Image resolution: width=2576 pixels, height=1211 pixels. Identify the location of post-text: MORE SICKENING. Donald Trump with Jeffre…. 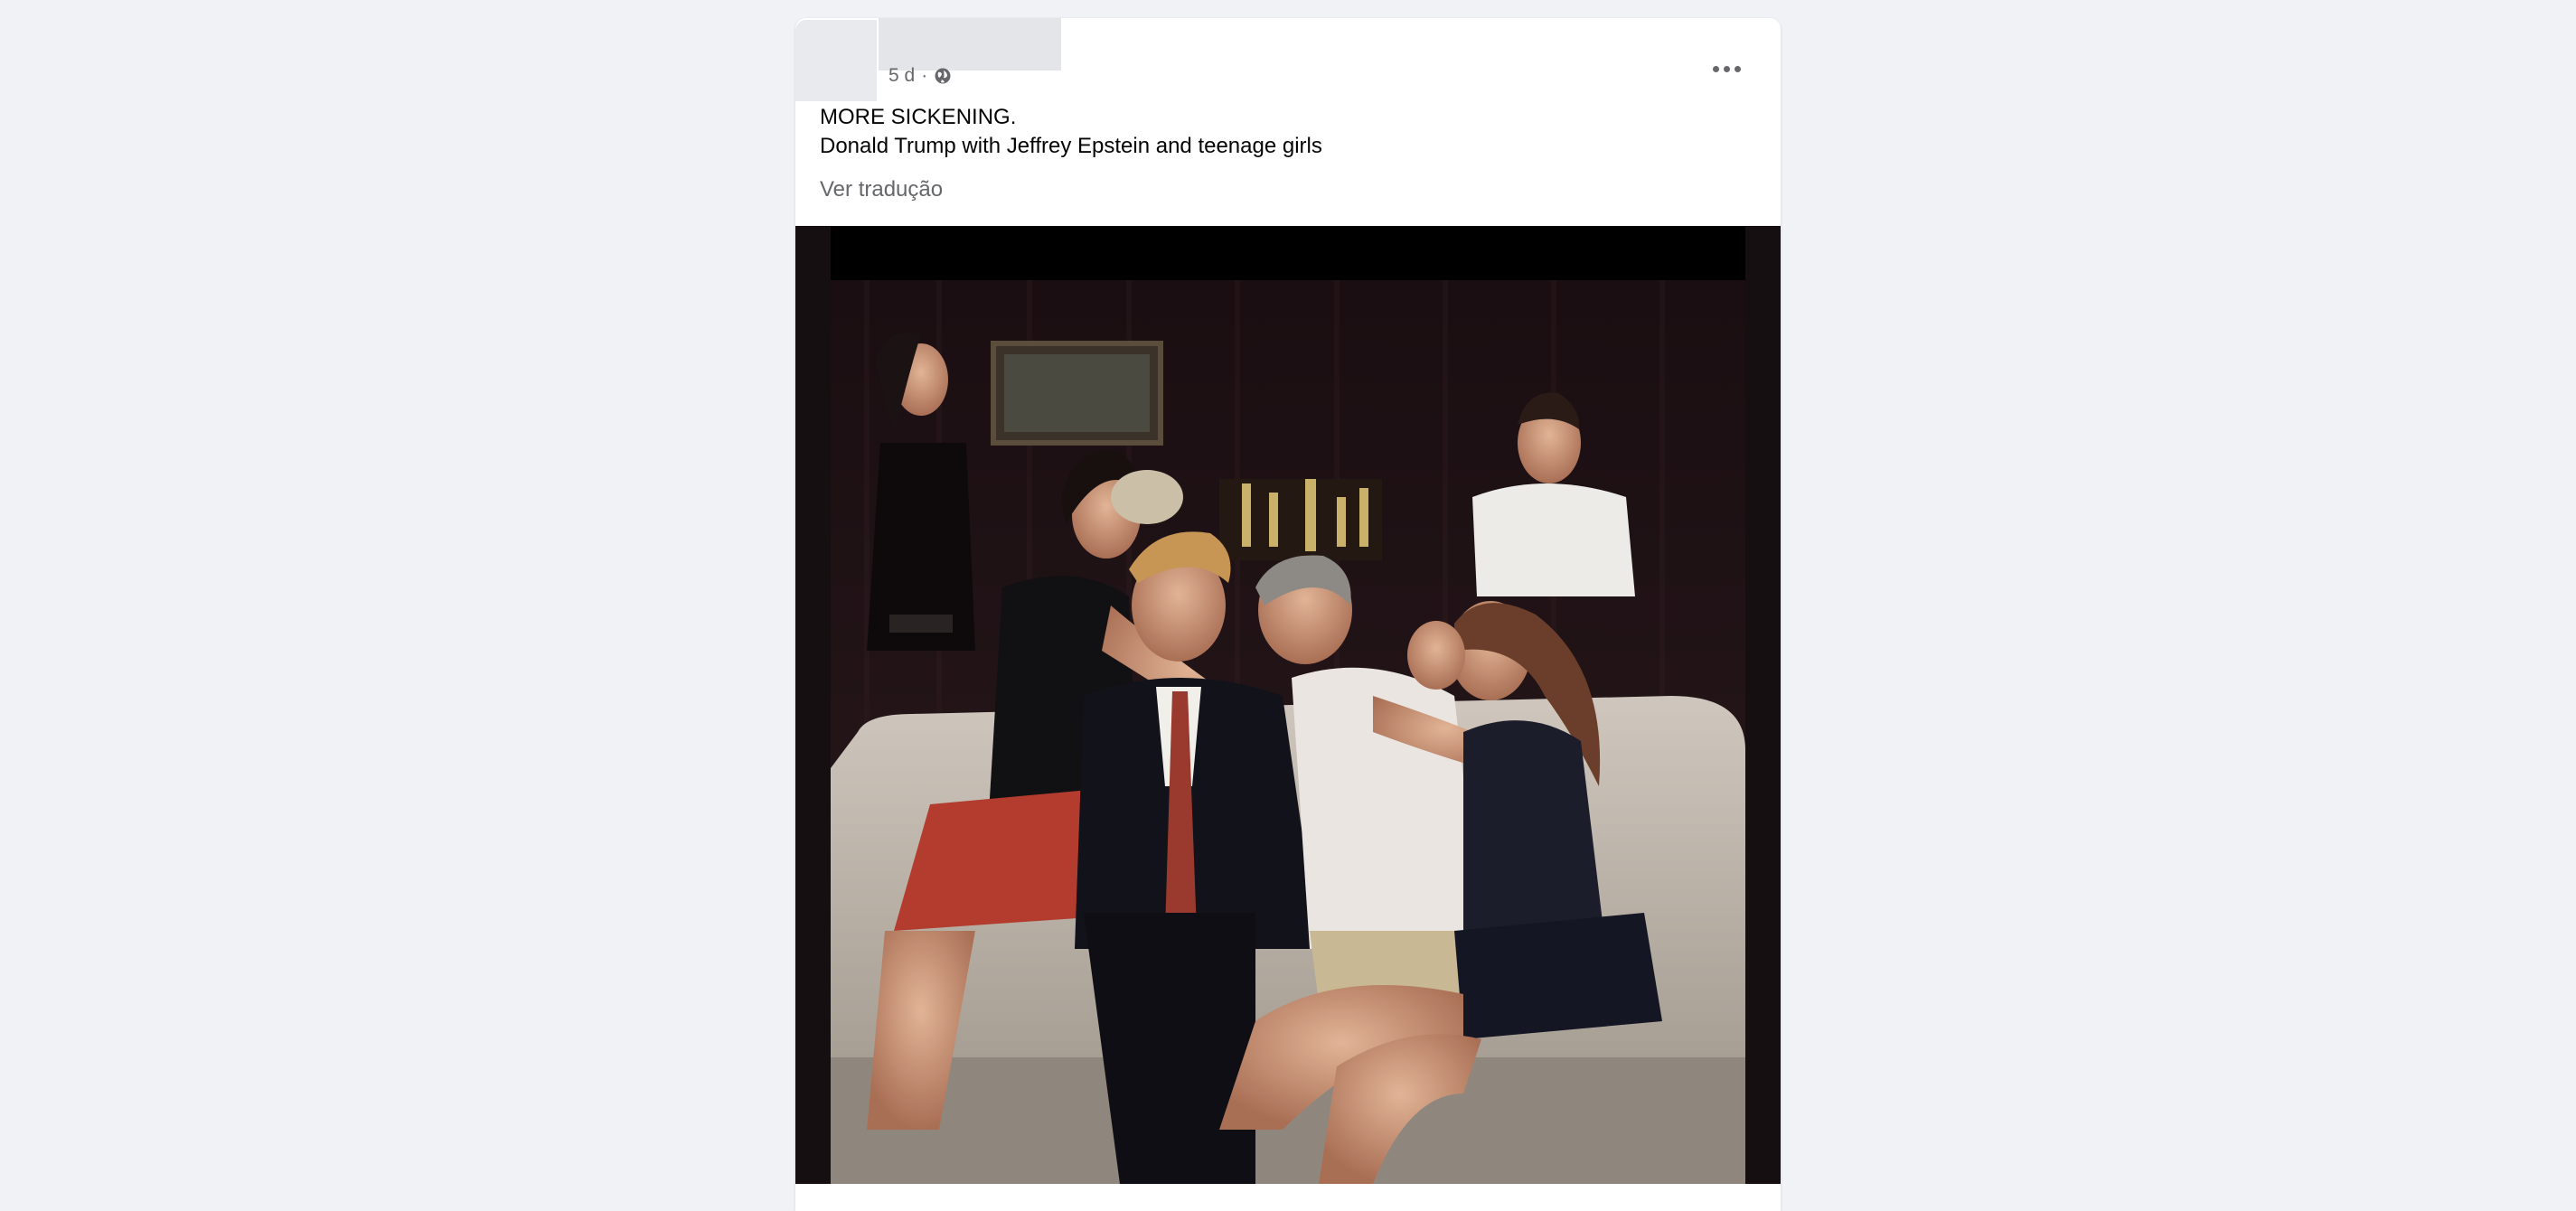
(1071, 132).